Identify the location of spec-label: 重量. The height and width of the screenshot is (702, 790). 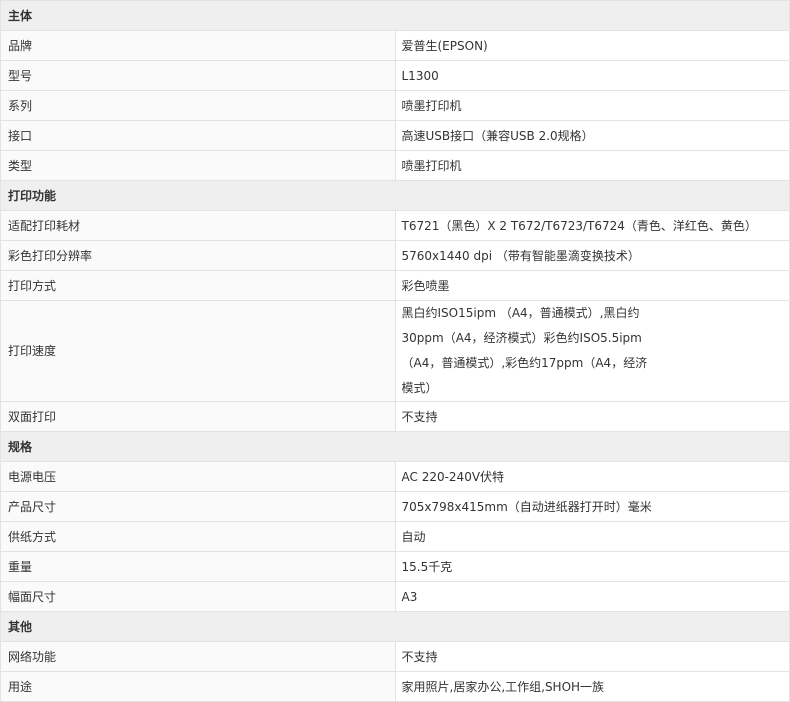
(198, 566).